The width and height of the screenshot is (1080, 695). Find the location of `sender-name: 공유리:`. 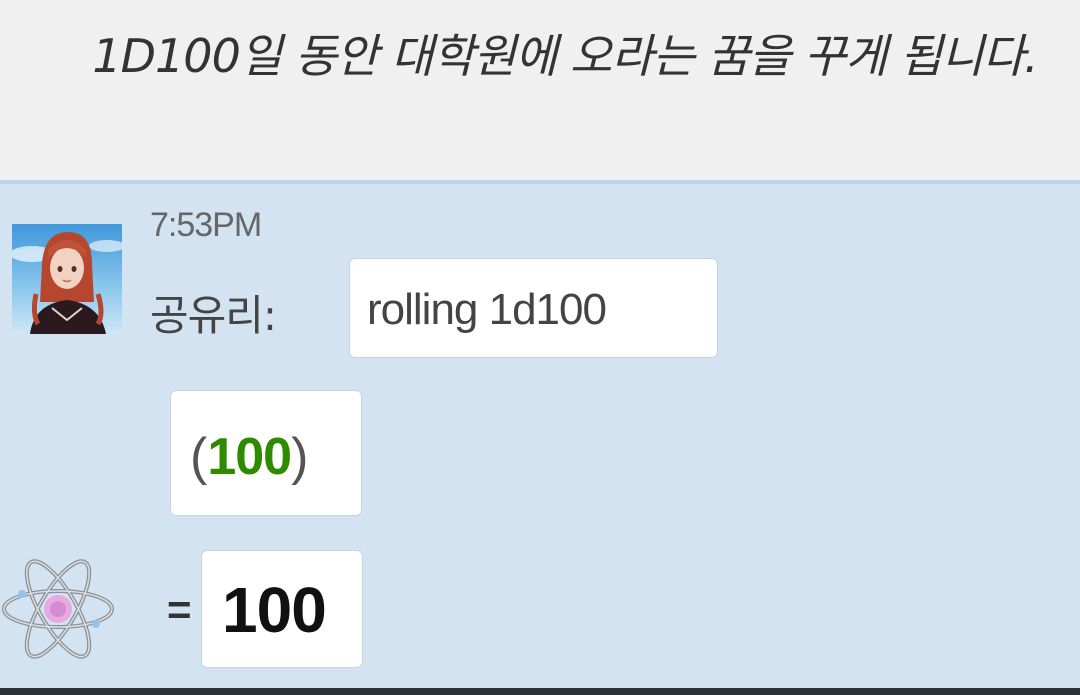

sender-name: 공유리: is located at coordinates (213, 312).